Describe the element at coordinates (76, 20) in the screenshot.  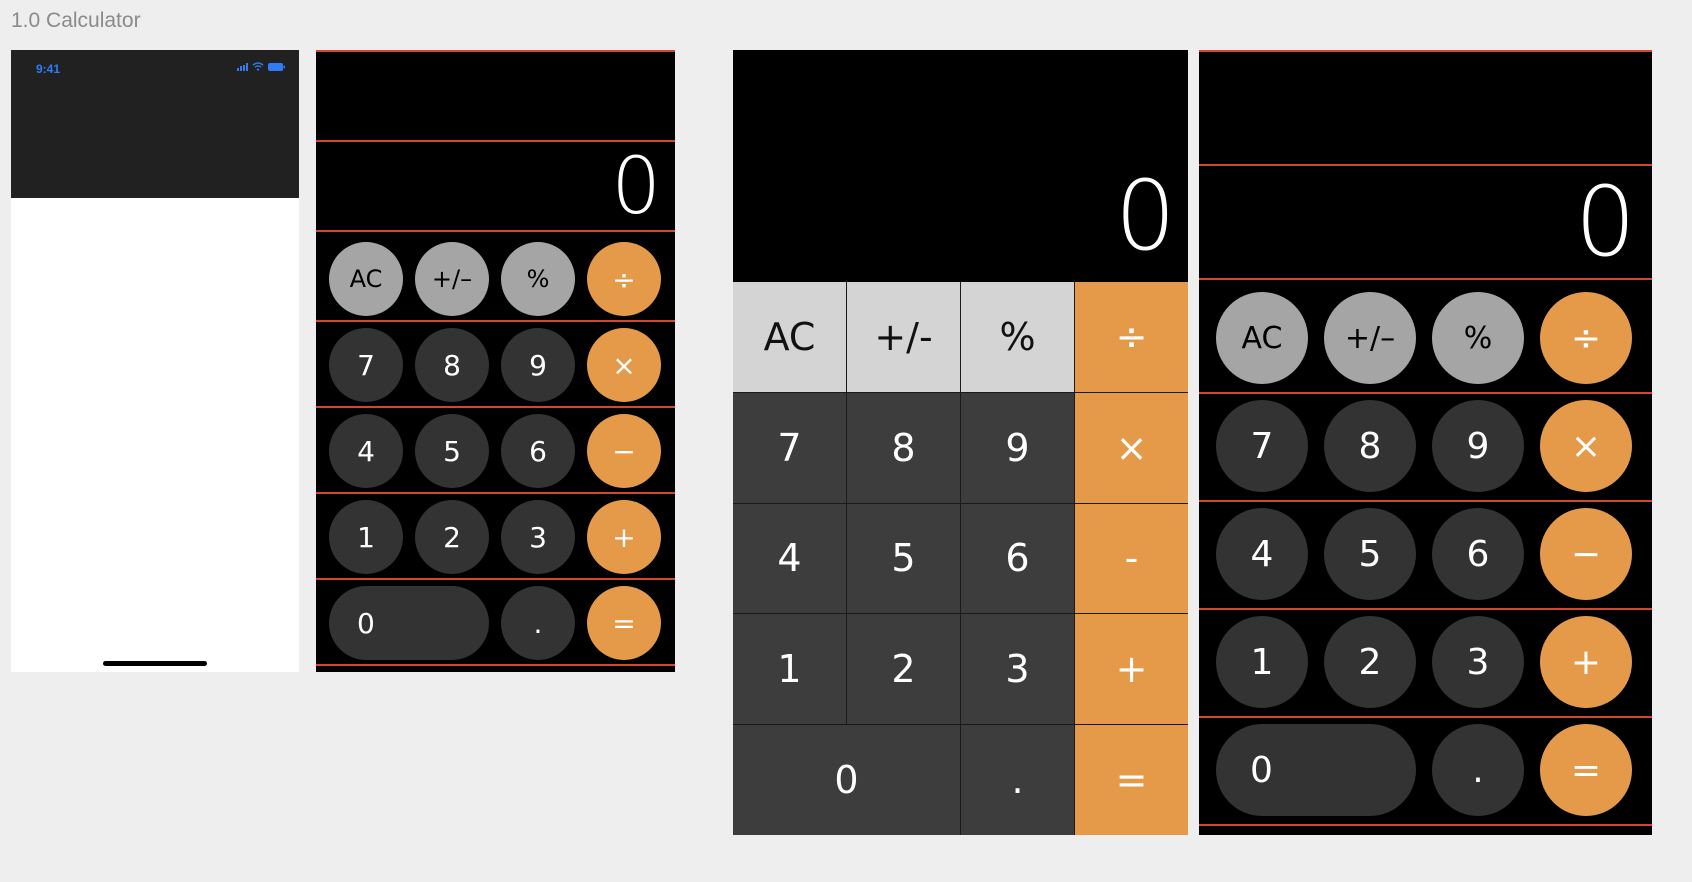
I see `page-title: 1.0 Calculator` at that location.